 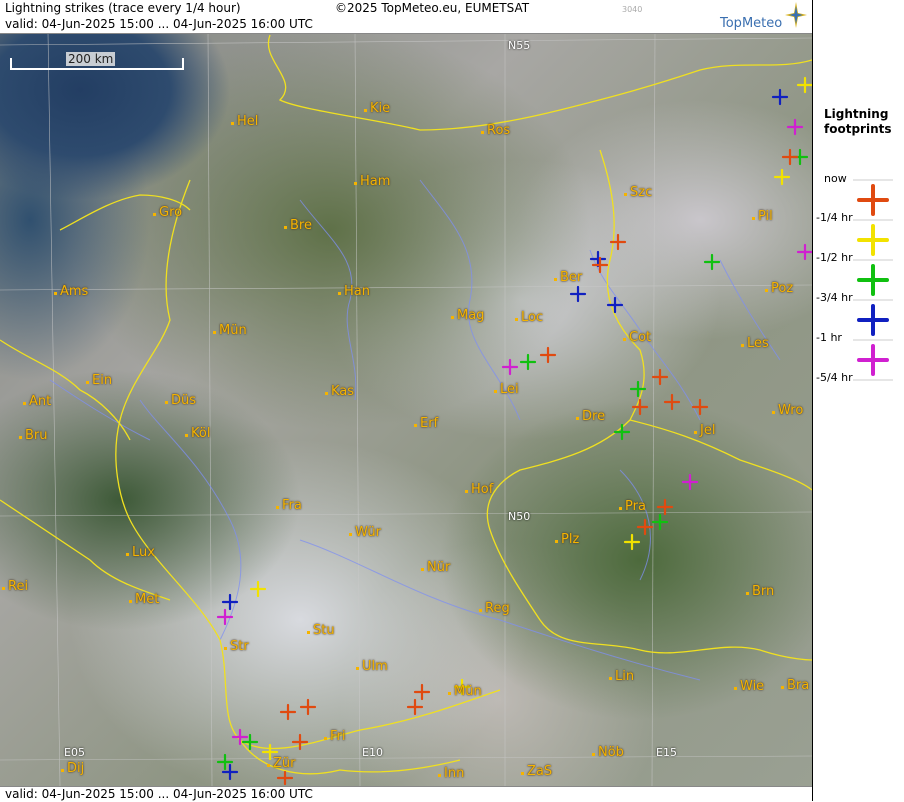 I want to click on city-label: Poz, so click(x=779, y=288).